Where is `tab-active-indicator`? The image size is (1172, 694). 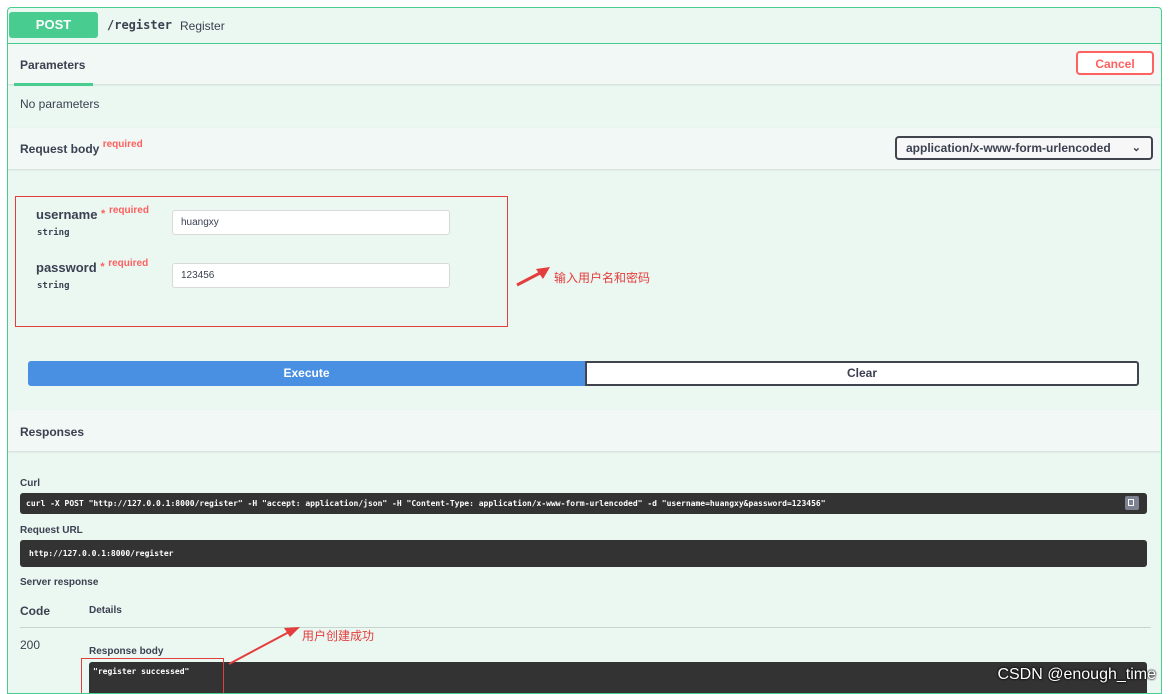
tab-active-indicator is located at coordinates (53, 84).